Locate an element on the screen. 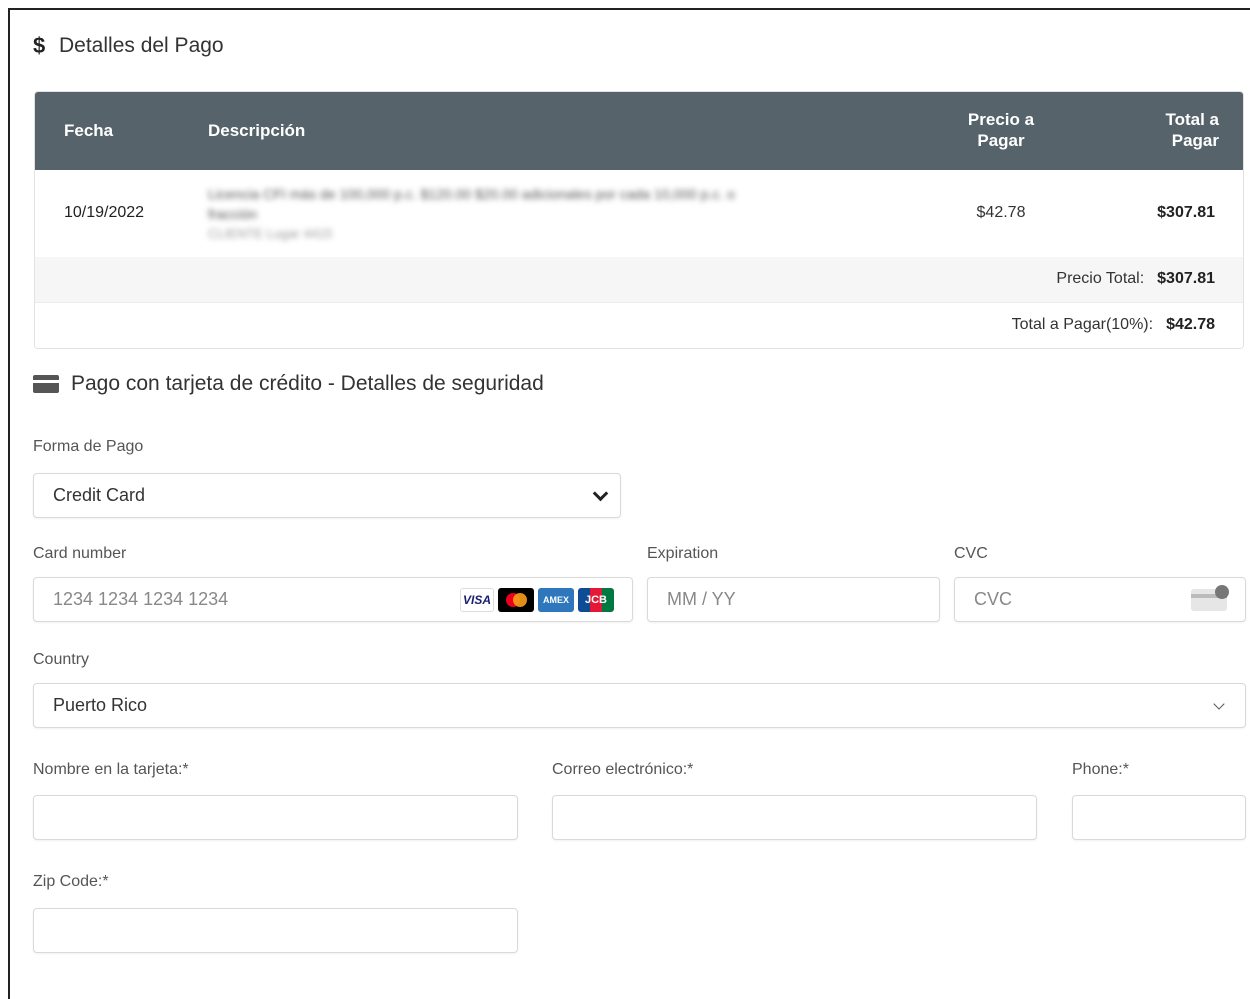 The width and height of the screenshot is (1250, 999). forma-pago-select: Credit Card is located at coordinates (327, 495).